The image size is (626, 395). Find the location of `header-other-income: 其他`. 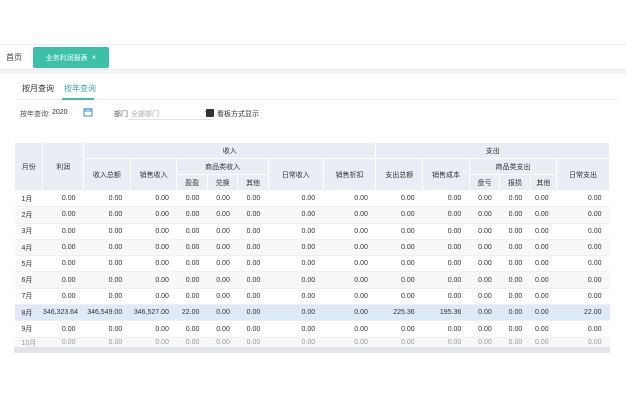

header-other-income: 其他 is located at coordinates (253, 182).